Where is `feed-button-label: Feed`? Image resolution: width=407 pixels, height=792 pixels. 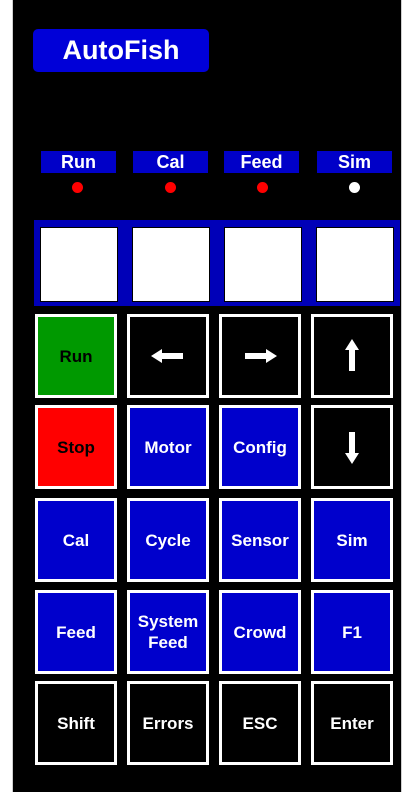
feed-button-label: Feed is located at coordinates (76, 632).